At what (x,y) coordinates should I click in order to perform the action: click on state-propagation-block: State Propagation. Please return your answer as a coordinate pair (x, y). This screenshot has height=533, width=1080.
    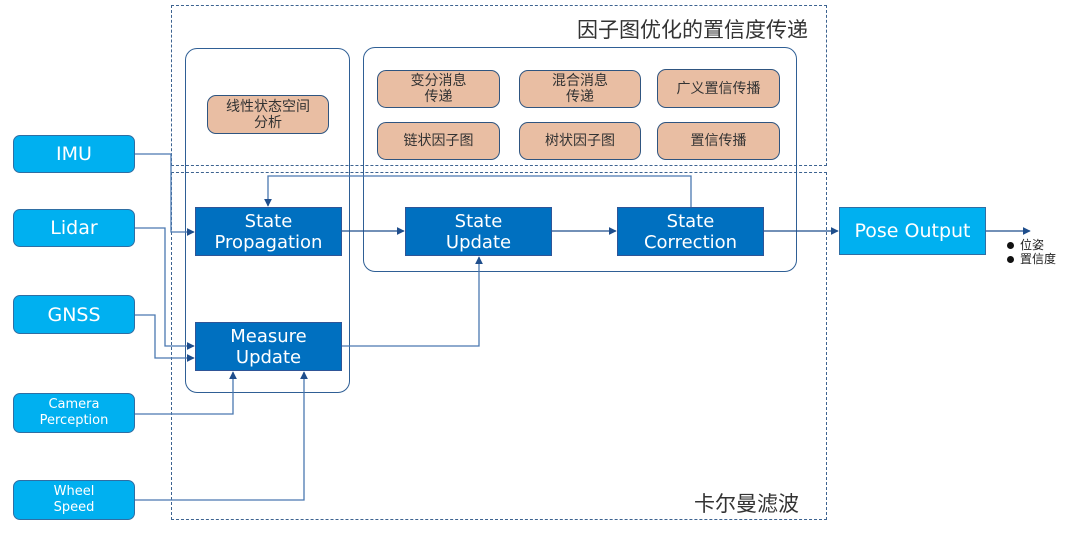
    Looking at the image, I should click on (268, 231).